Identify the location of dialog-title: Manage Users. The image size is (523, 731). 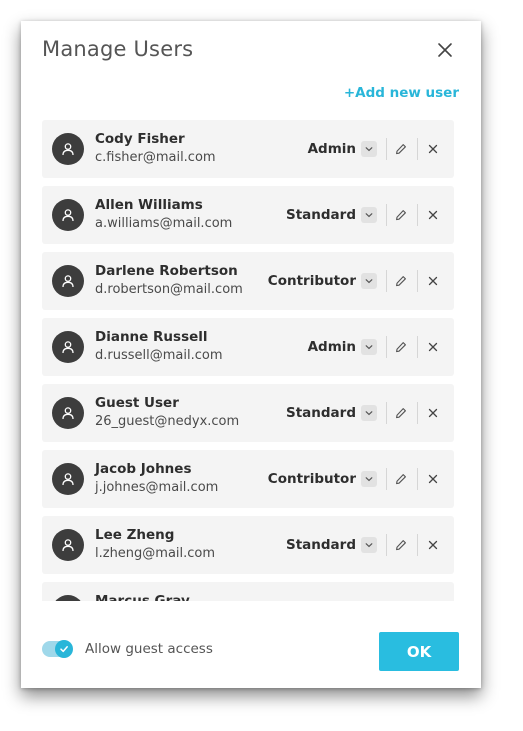
(118, 49).